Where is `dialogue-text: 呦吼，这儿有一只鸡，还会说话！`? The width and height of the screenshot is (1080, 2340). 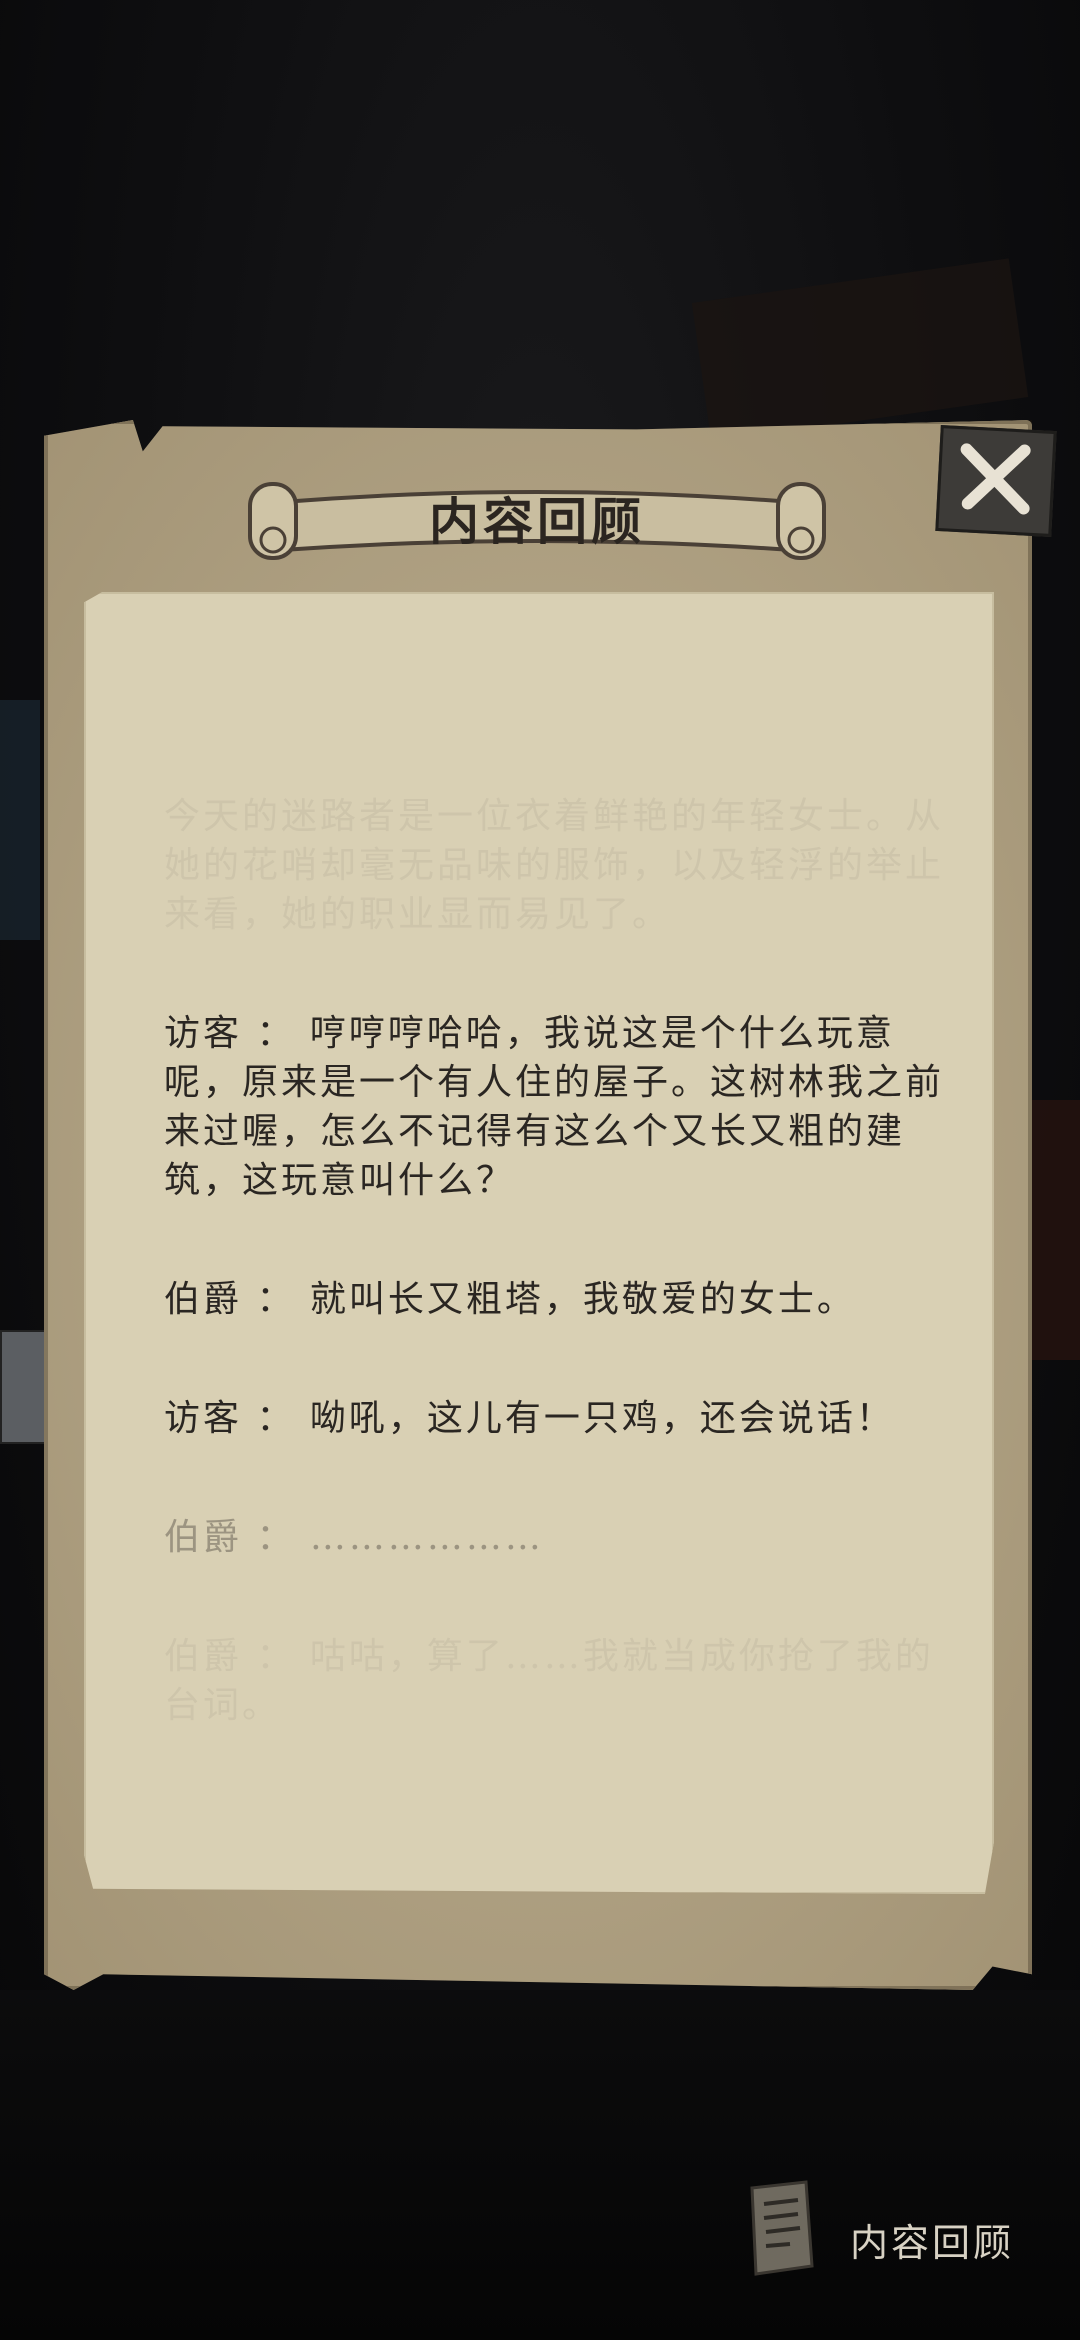
dialogue-text: 呦吼，这儿有一只鸡，还会说话！ is located at coordinates (602, 1418).